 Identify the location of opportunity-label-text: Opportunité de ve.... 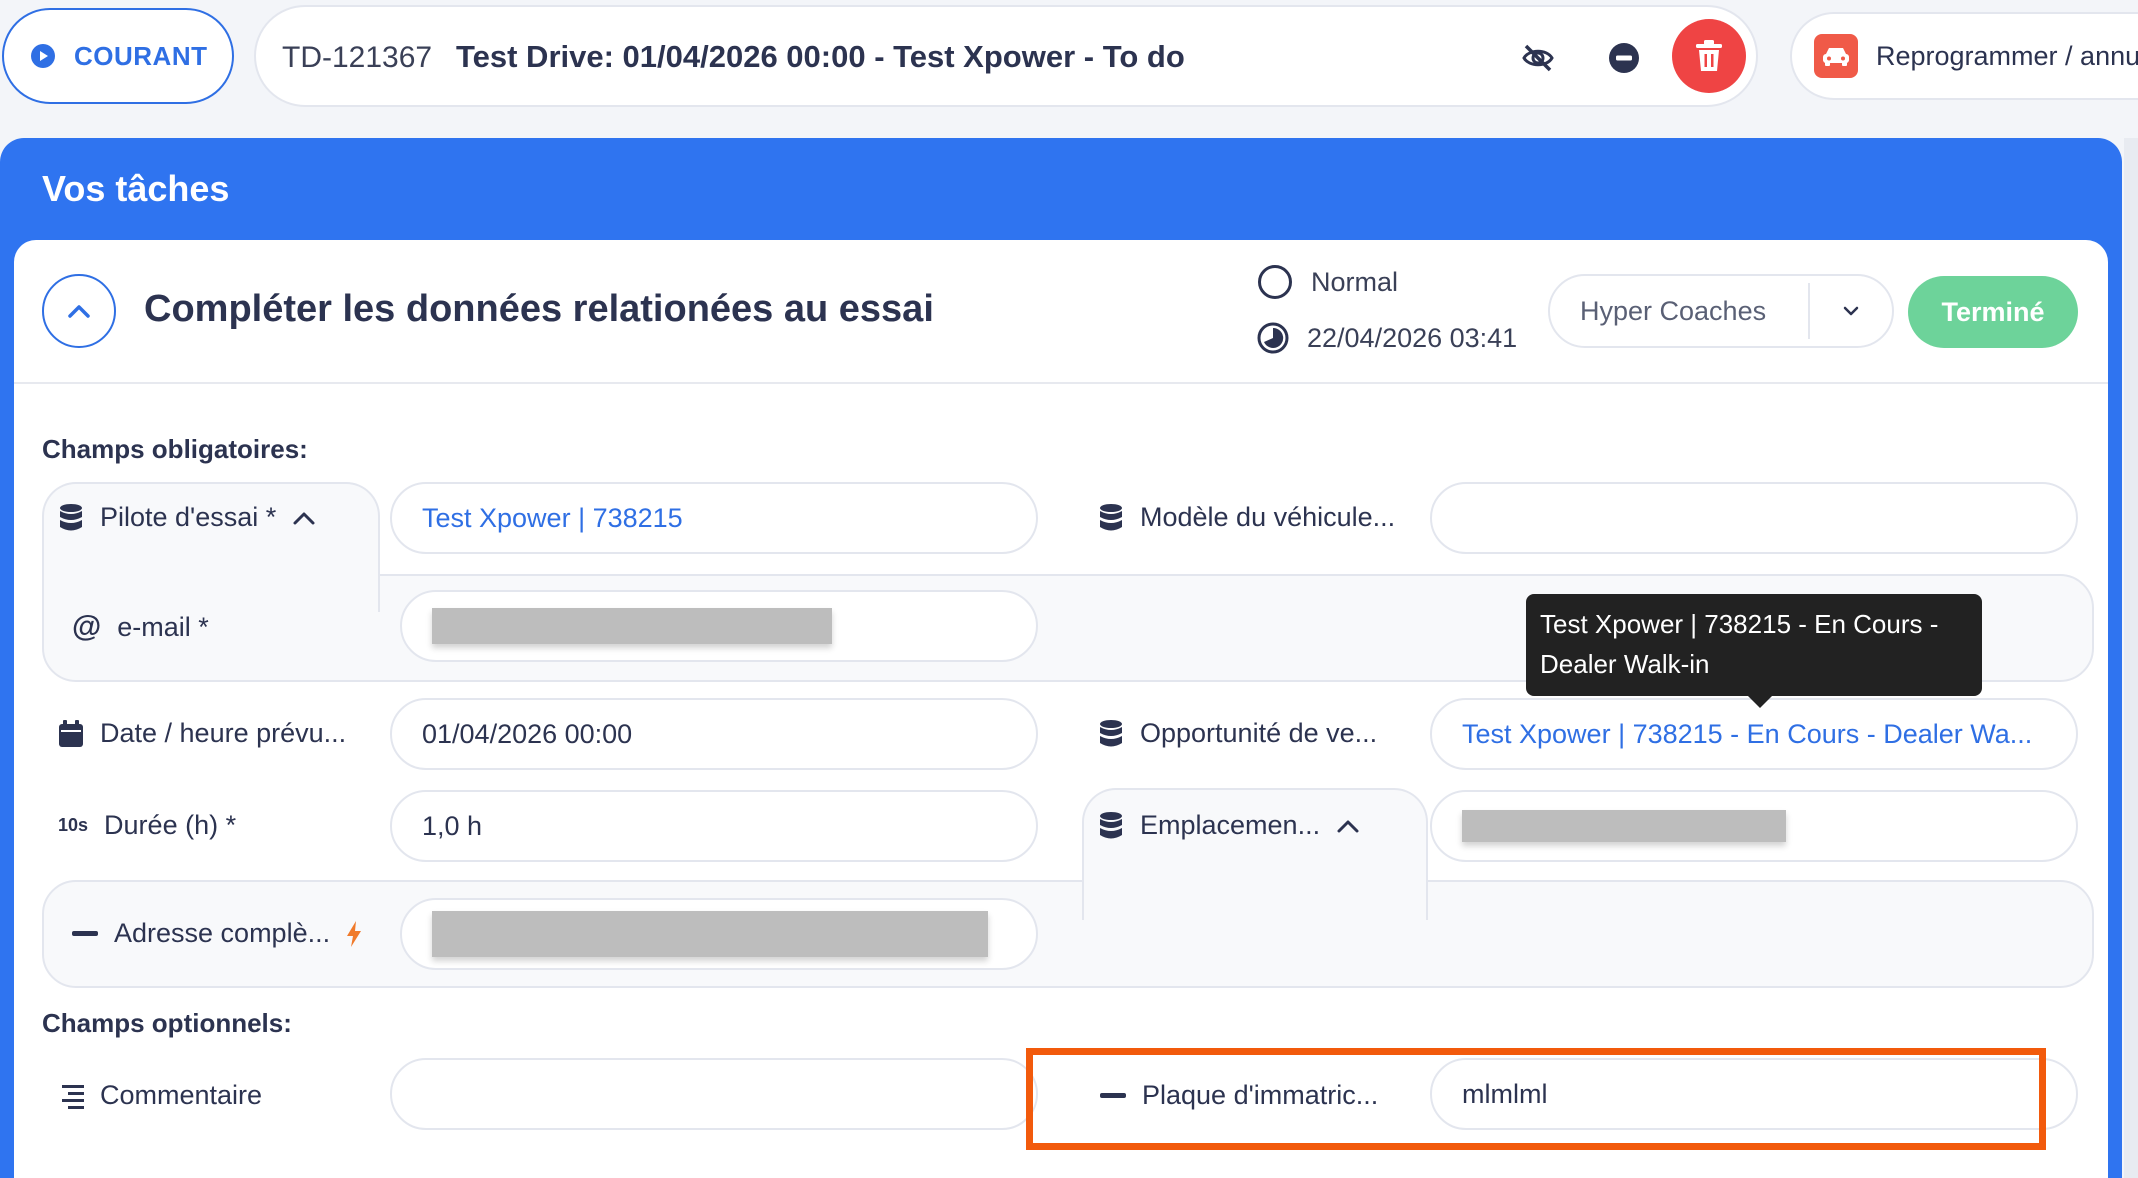
(1259, 733).